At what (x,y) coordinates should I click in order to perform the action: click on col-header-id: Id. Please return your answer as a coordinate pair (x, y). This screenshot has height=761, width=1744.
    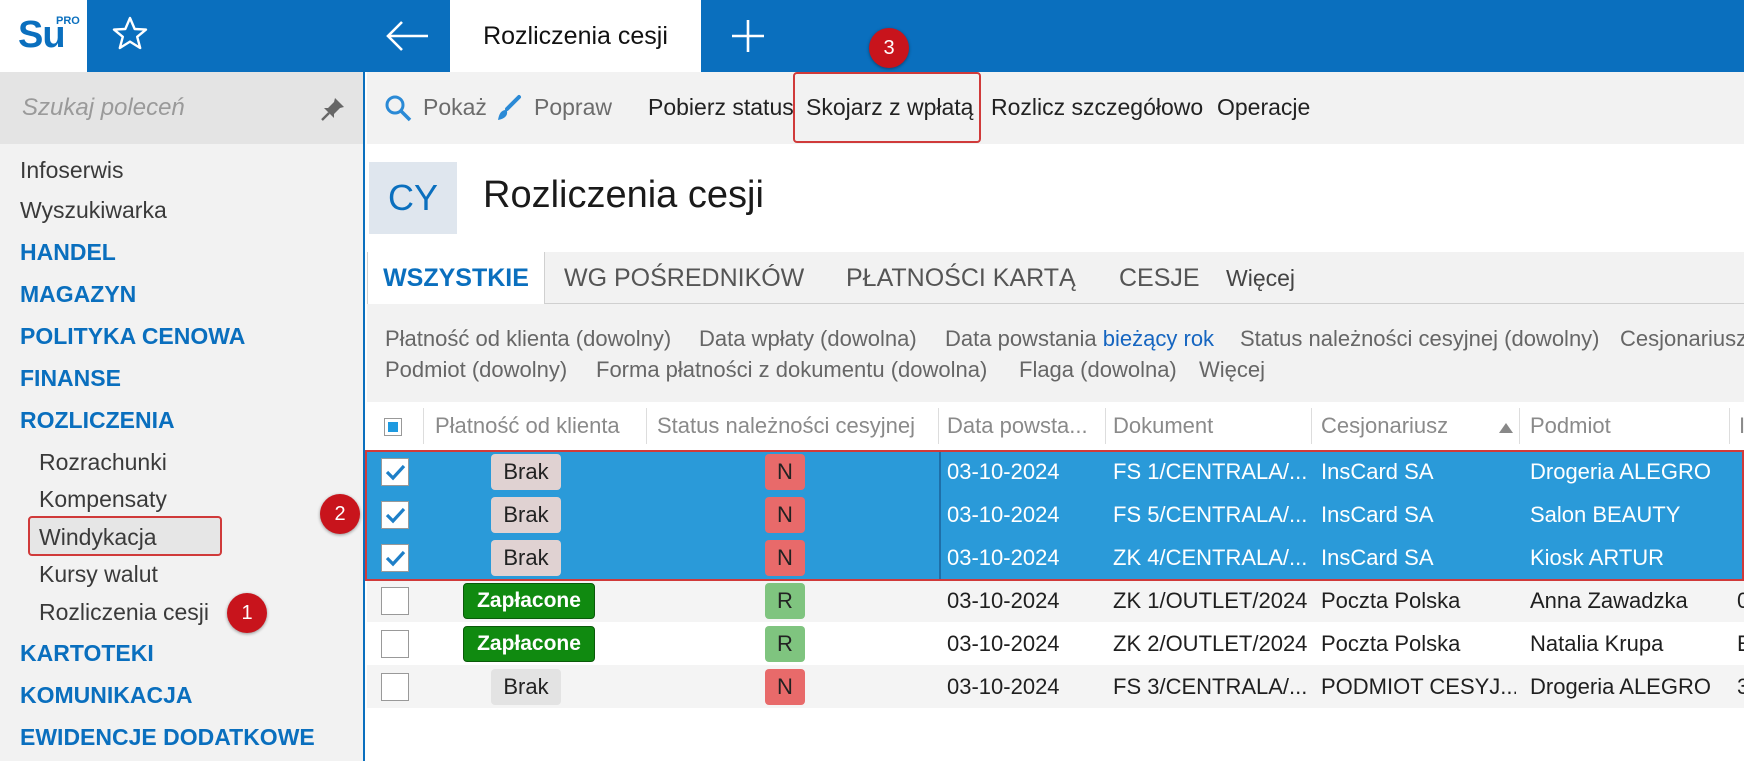
    Looking at the image, I should click on (1741, 426).